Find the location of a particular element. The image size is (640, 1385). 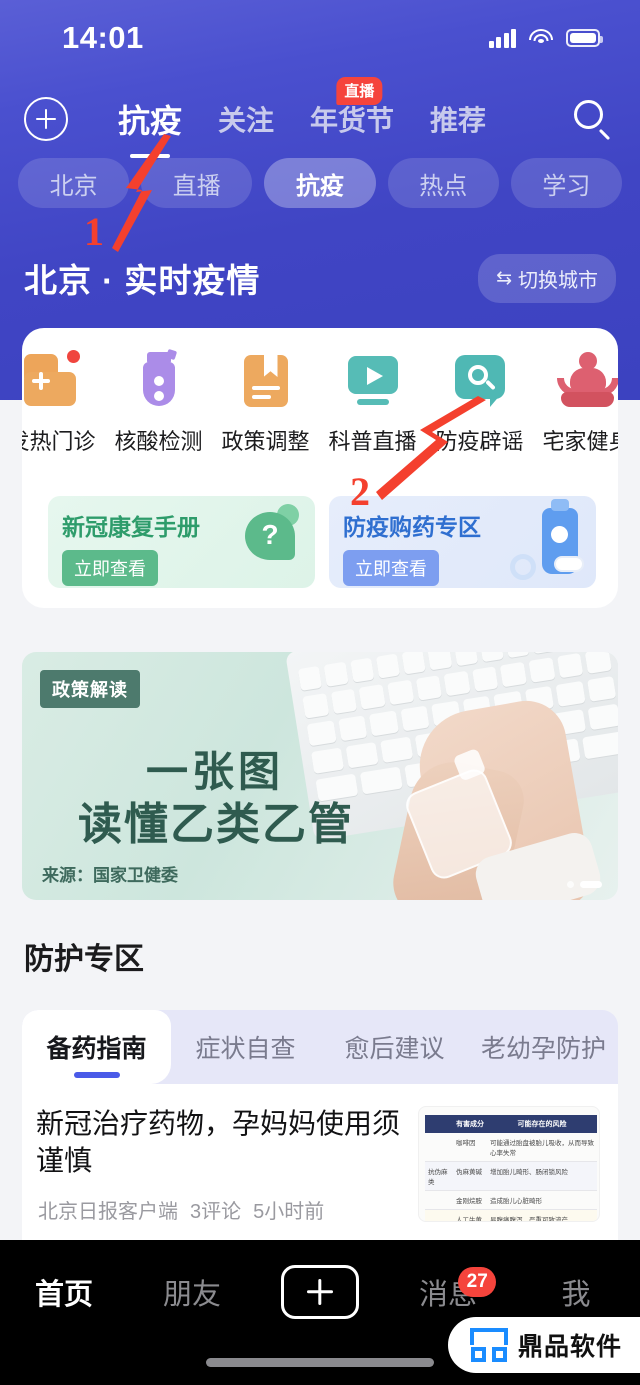

article-time: 5小时前 is located at coordinates (289, 1212).